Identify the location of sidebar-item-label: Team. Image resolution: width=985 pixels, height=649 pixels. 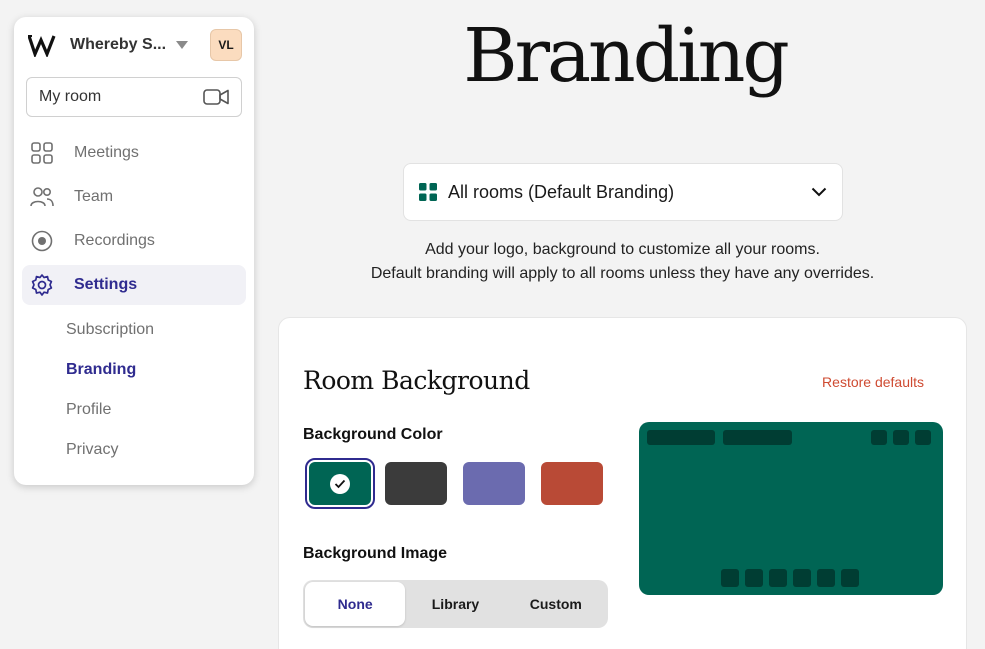
(94, 196).